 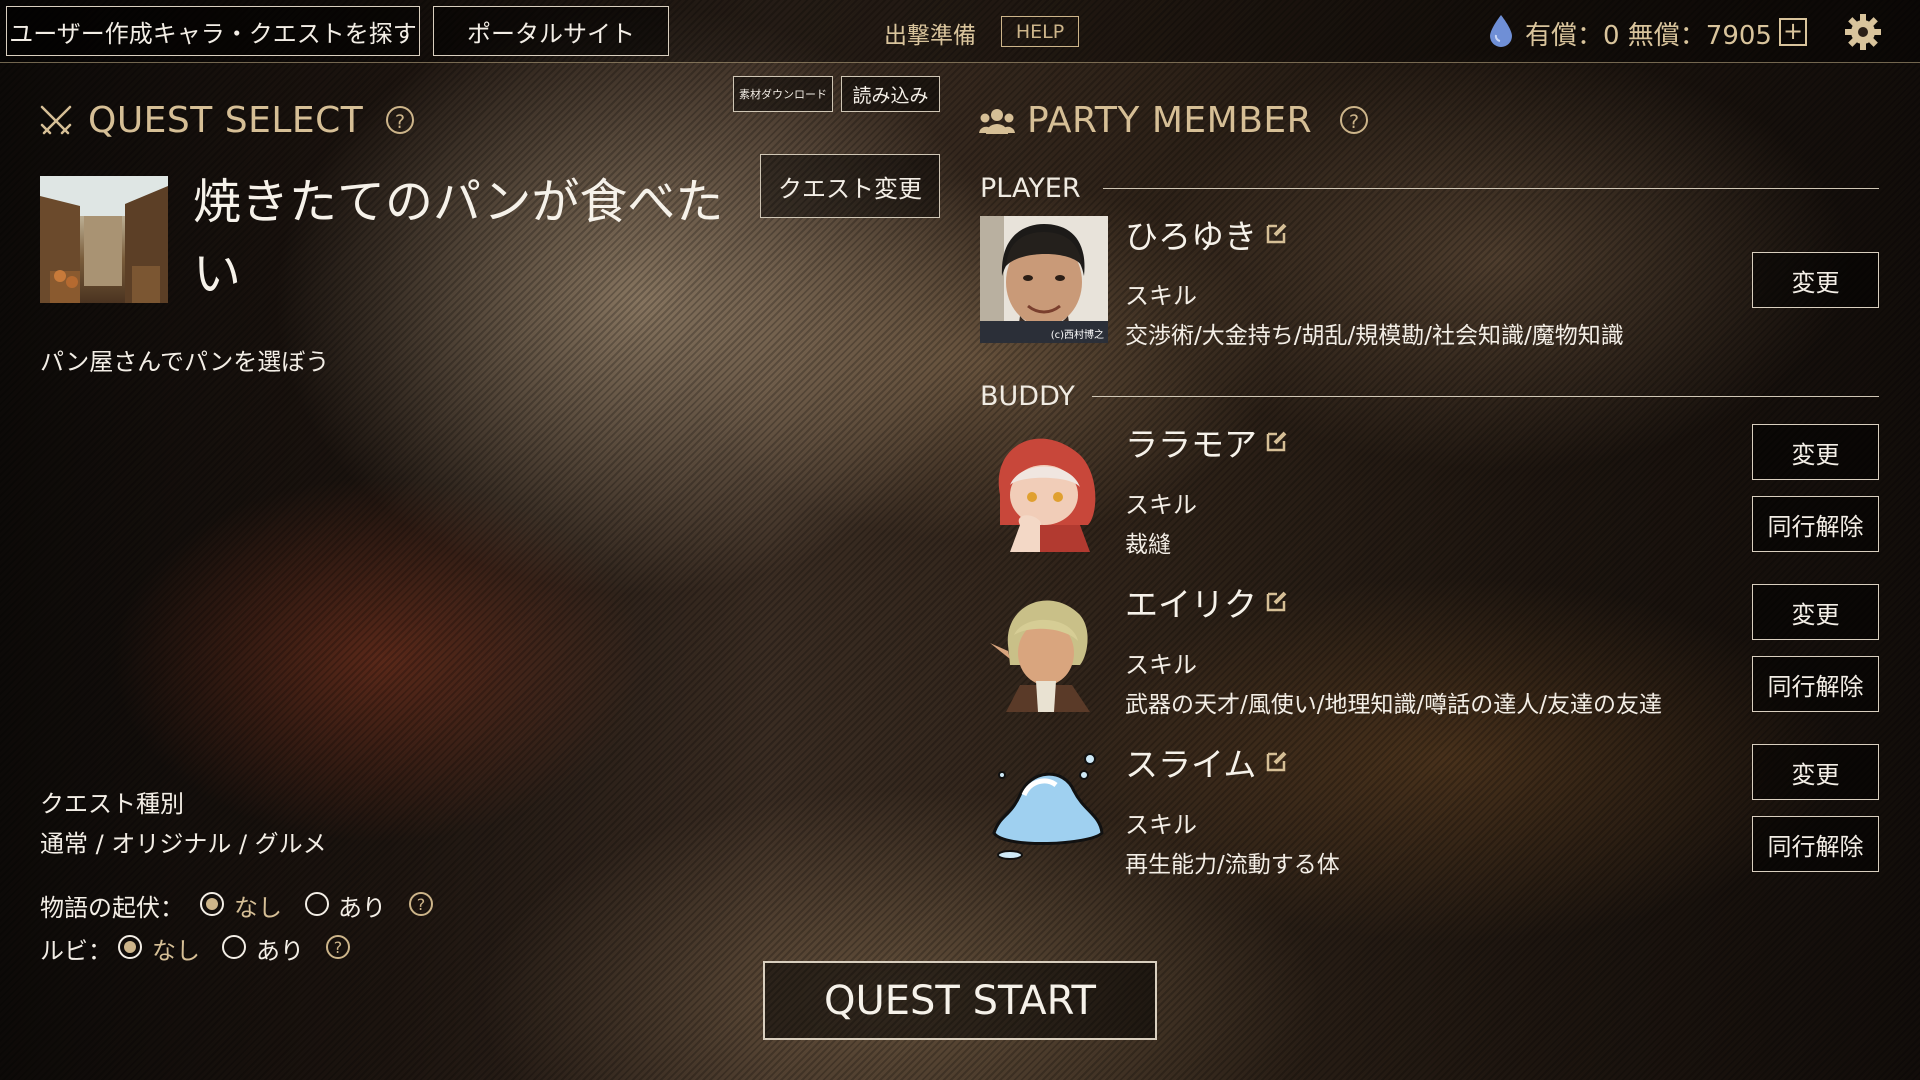 What do you see at coordinates (1191, 236) in the screenshot?
I see `player-name: ひろゆき` at bounding box center [1191, 236].